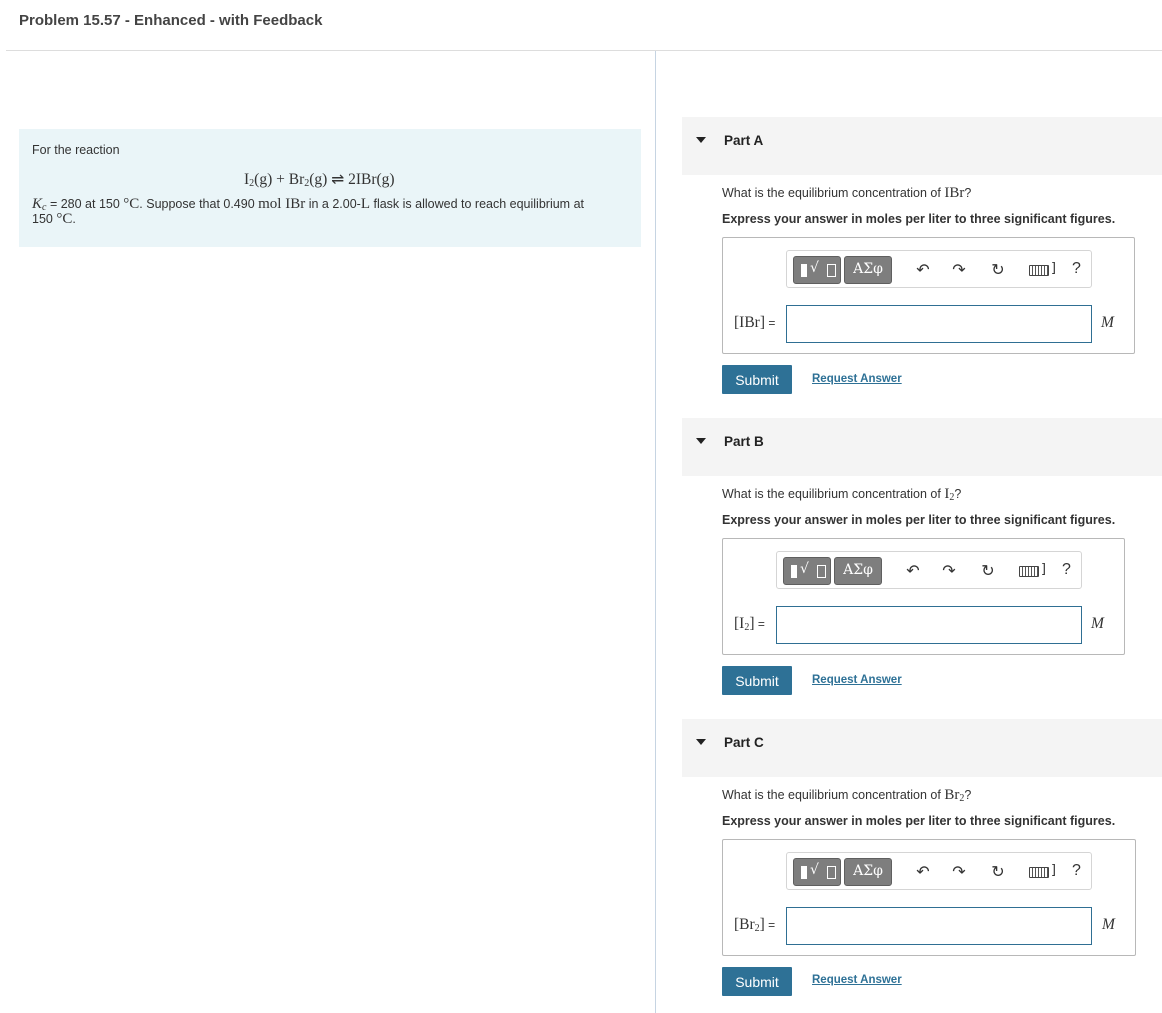  I want to click on part-b-header: Part B, so click(922, 447).